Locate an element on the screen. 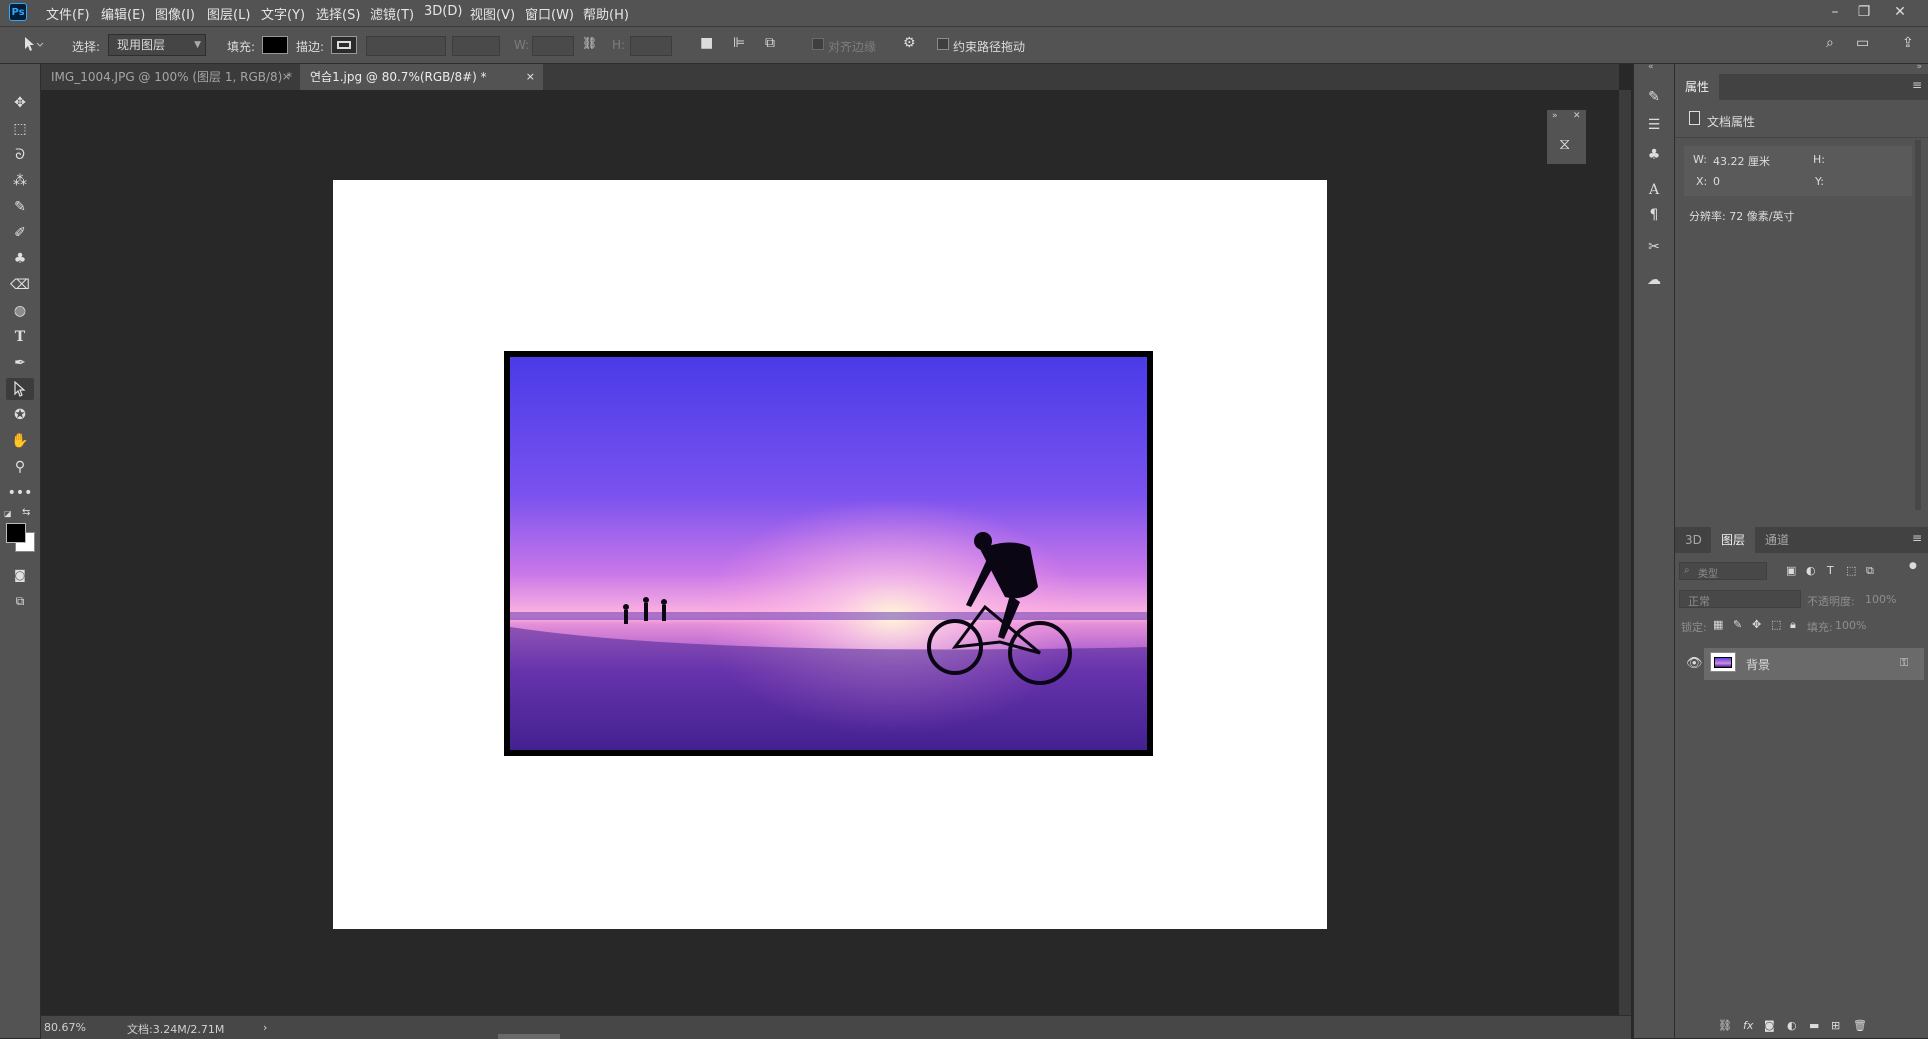 This screenshot has height=1039, width=1928. stroke-width-input is located at coordinates (406, 46).